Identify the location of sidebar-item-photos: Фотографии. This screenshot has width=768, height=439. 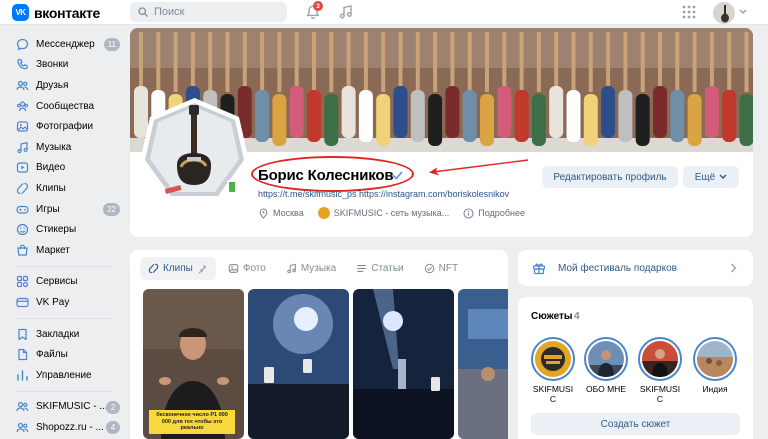
(64, 126).